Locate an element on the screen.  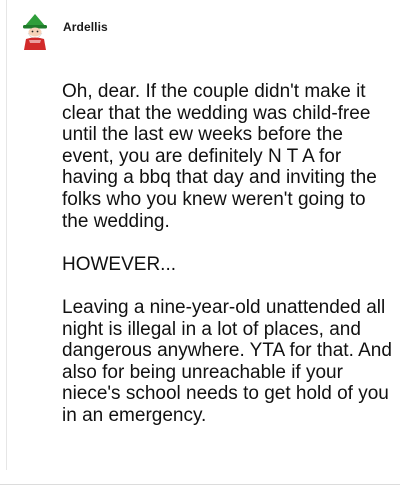
bottom-divider is located at coordinates (200, 484).